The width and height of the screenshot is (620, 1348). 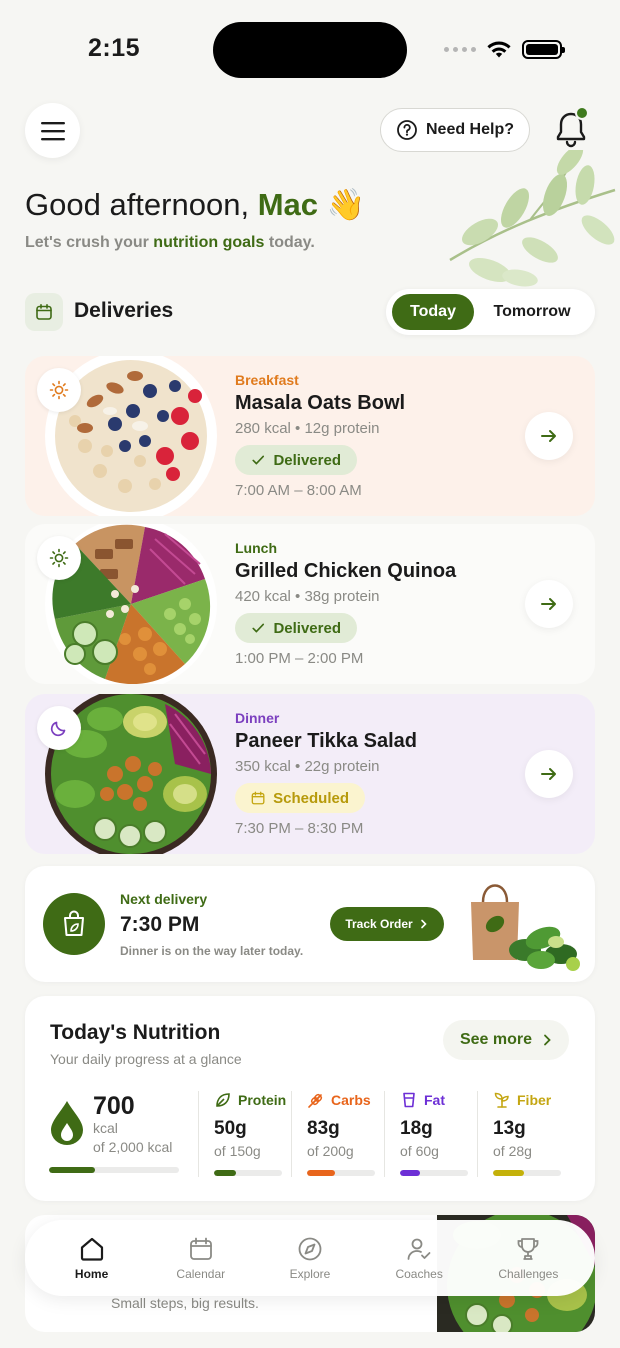 I want to click on meal-macros: 280 kcal • 12g protein, so click(x=307, y=428).